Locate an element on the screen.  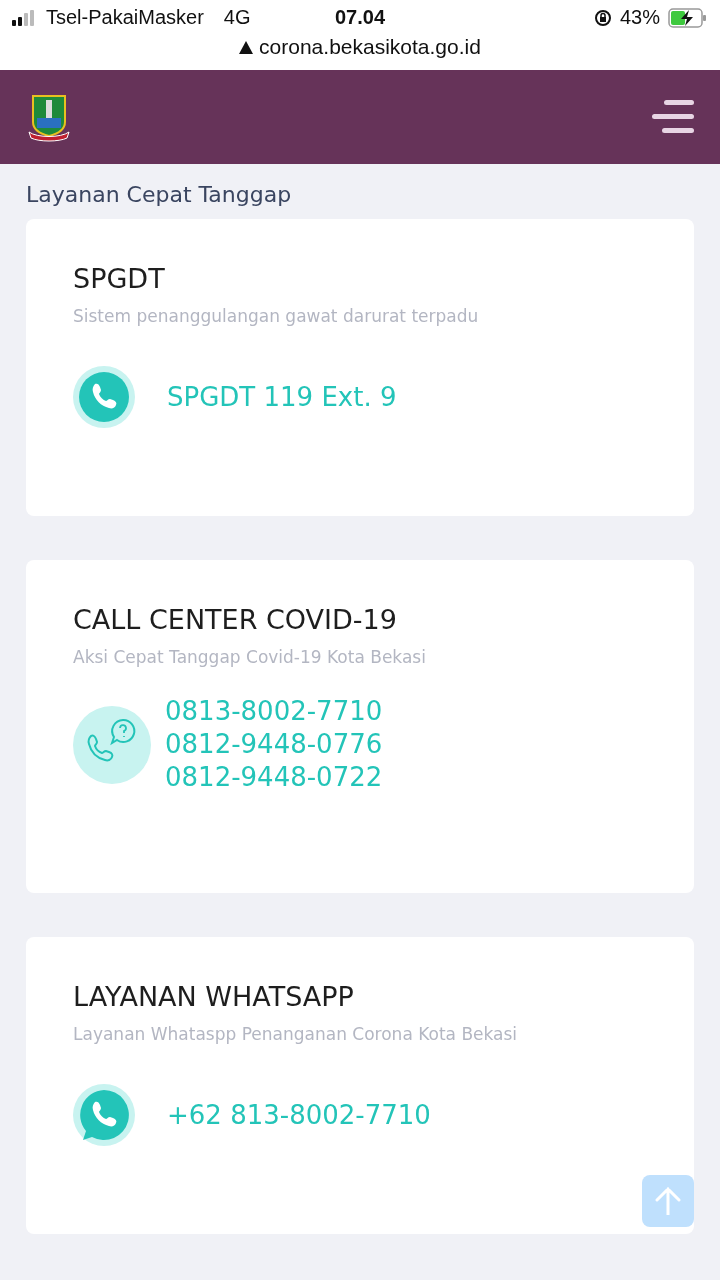
phone-link: 0812-9448-0776 is located at coordinates (274, 744).